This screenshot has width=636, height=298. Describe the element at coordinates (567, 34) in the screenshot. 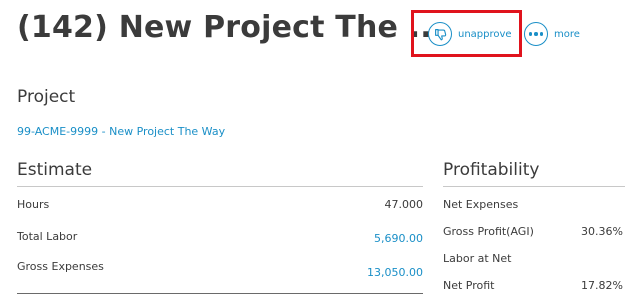

I see `more-label: more` at that location.